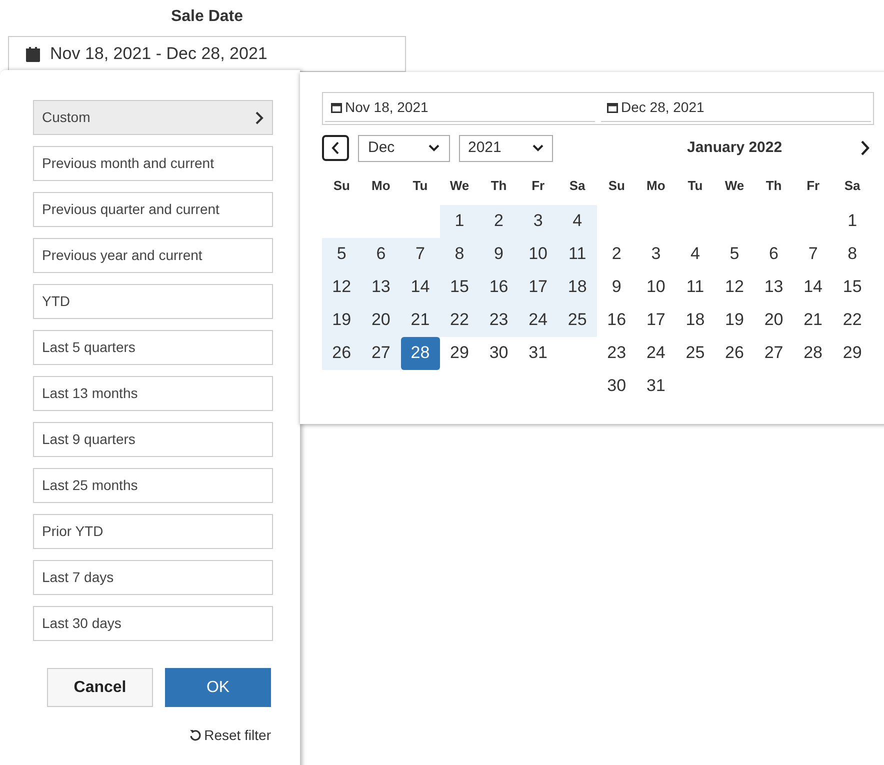 This screenshot has width=884, height=765. I want to click on filter-title: Sale Date, so click(207, 17).